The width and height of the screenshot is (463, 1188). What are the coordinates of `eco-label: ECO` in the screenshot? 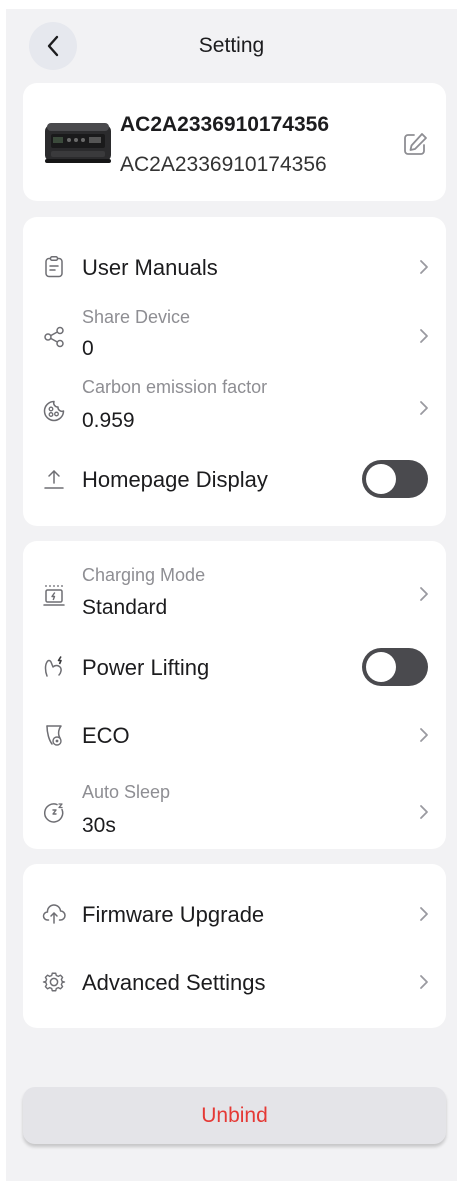 It's located at (106, 735).